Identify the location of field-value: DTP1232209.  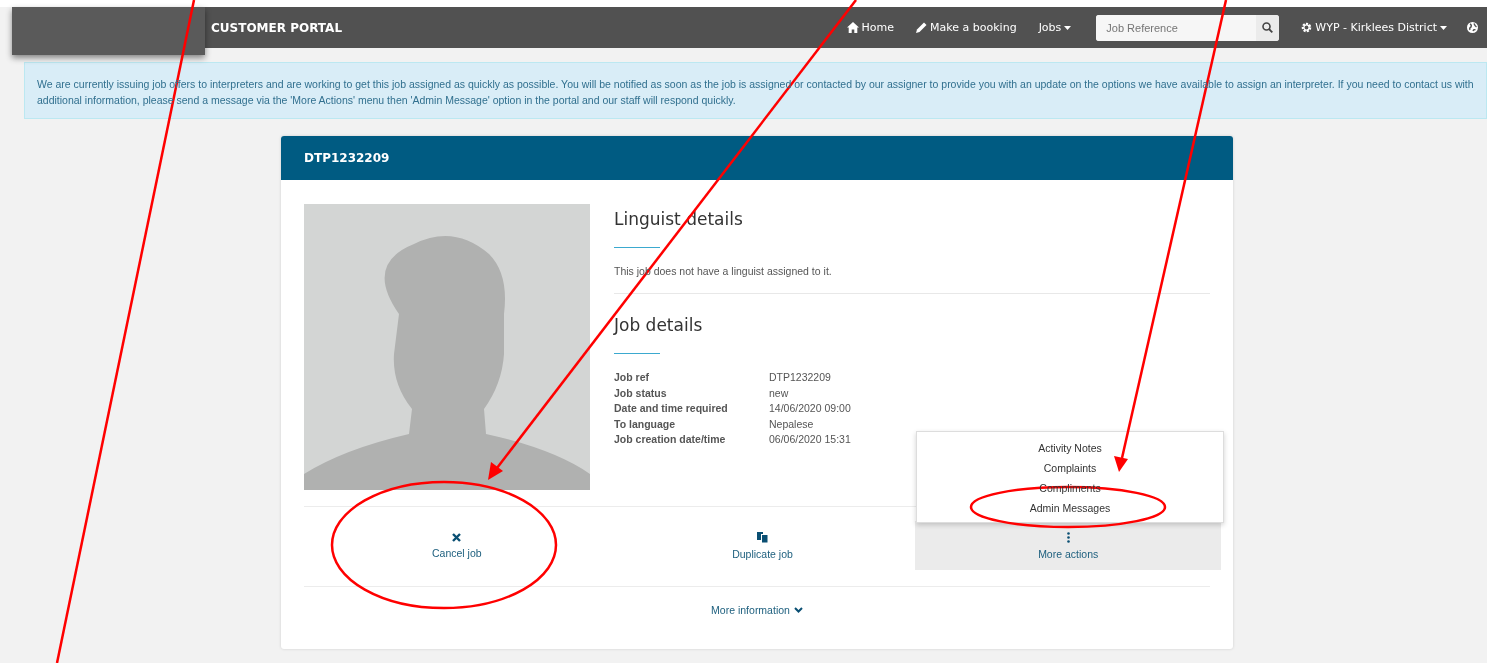
(800, 377).